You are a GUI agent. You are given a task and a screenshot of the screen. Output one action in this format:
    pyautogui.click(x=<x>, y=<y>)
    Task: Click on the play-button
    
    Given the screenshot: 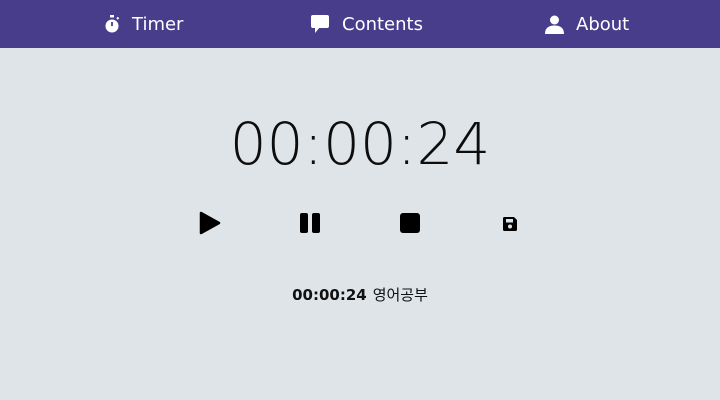 What is the action you would take?
    pyautogui.click(x=210, y=225)
    